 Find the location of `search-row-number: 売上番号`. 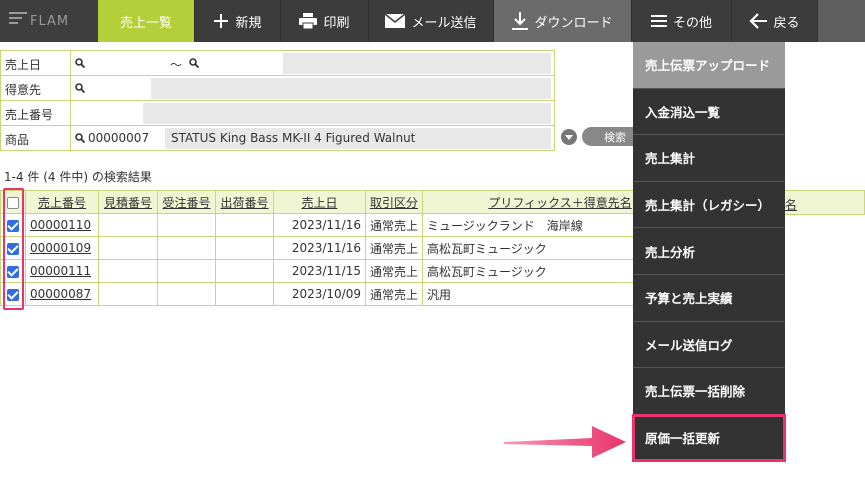

search-row-number: 売上番号 is located at coordinates (277, 113).